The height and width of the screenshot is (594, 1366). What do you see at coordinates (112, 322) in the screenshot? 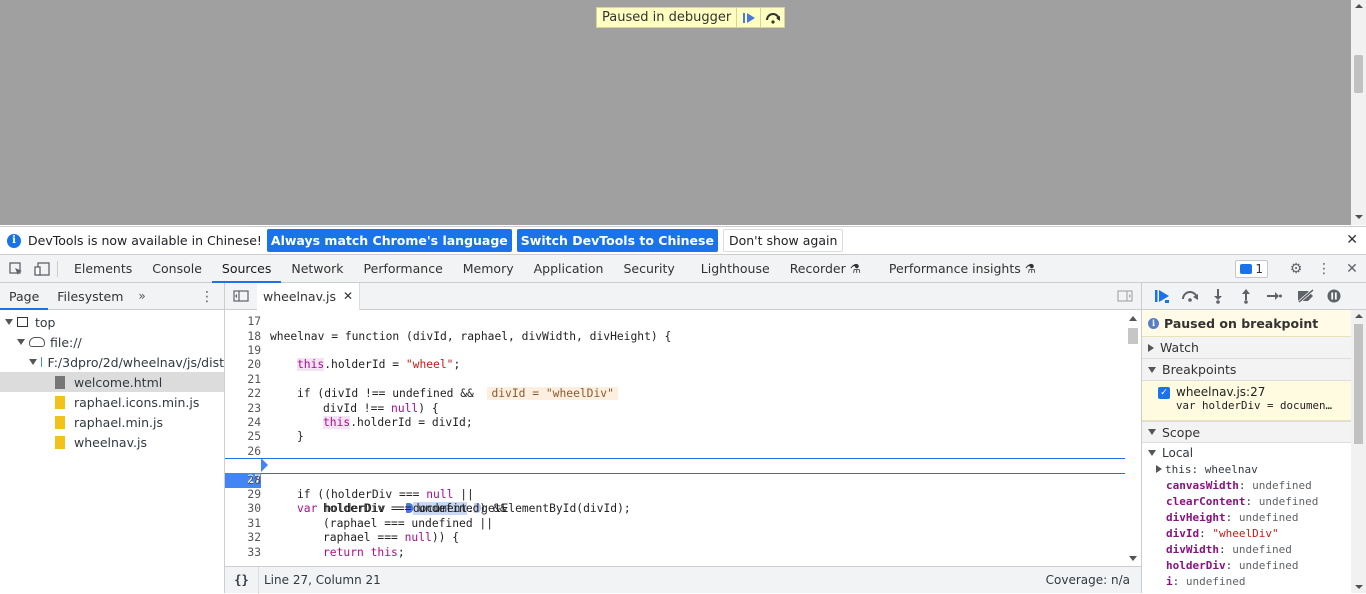
I see `tree-item-top: top` at bounding box center [112, 322].